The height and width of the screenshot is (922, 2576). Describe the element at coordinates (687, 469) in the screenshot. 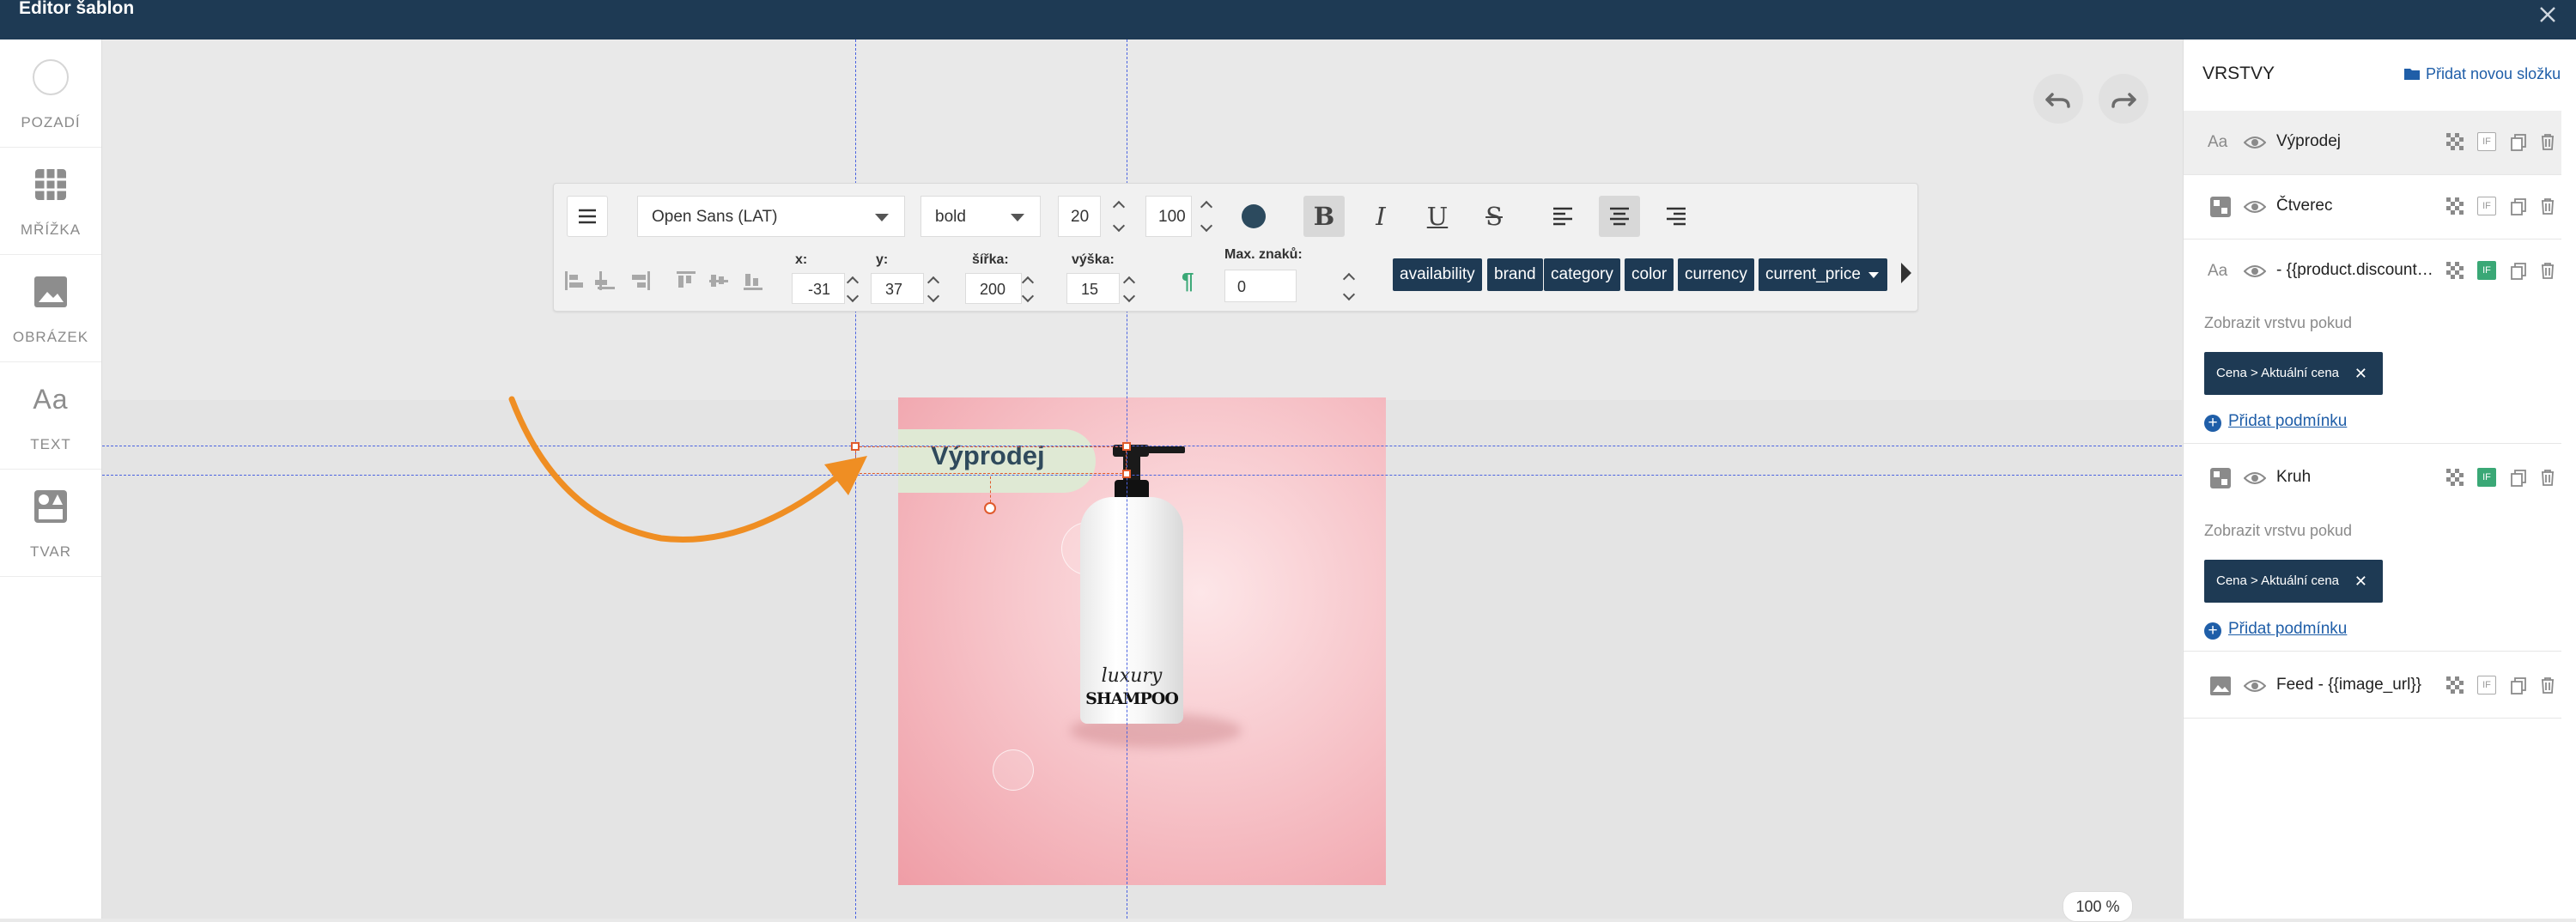

I see `orange-arrow` at that location.